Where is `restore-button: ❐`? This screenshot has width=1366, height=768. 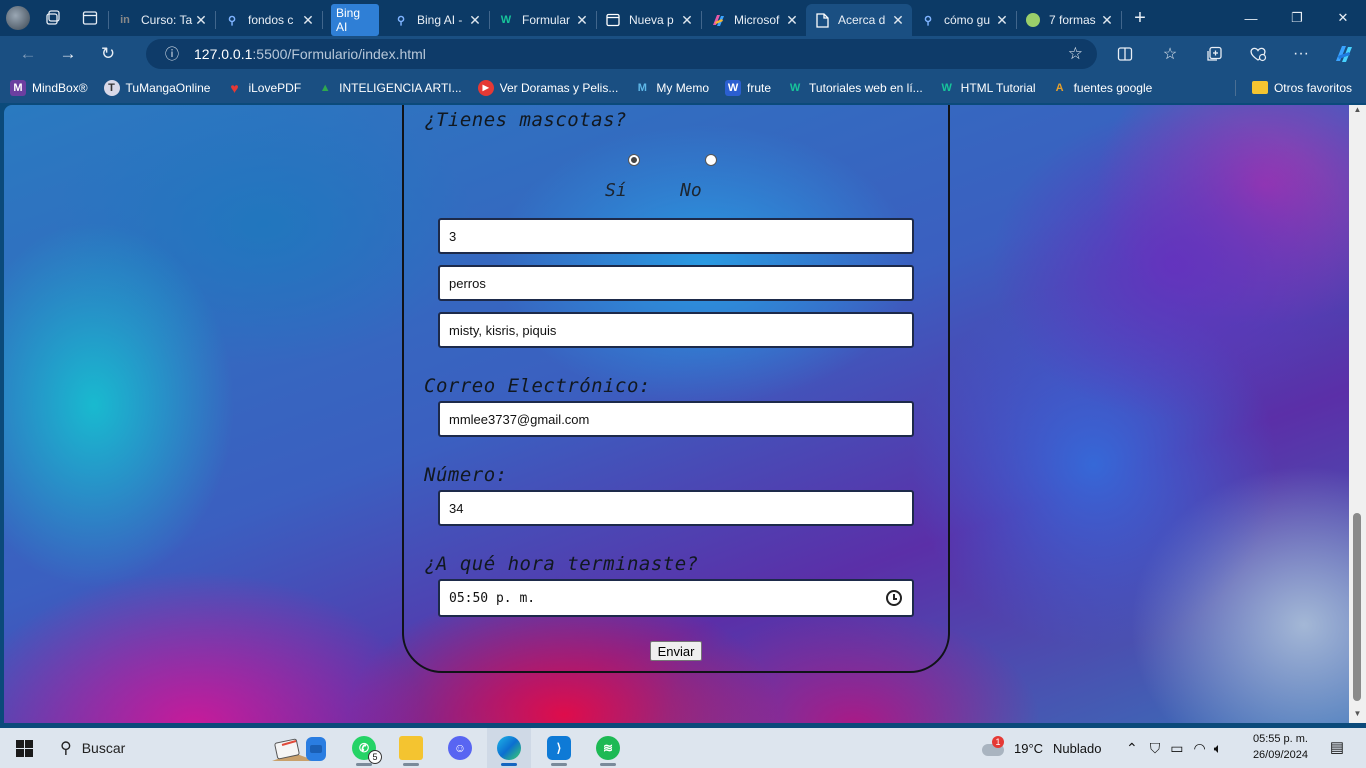
restore-button: ❐ is located at coordinates (1297, 18).